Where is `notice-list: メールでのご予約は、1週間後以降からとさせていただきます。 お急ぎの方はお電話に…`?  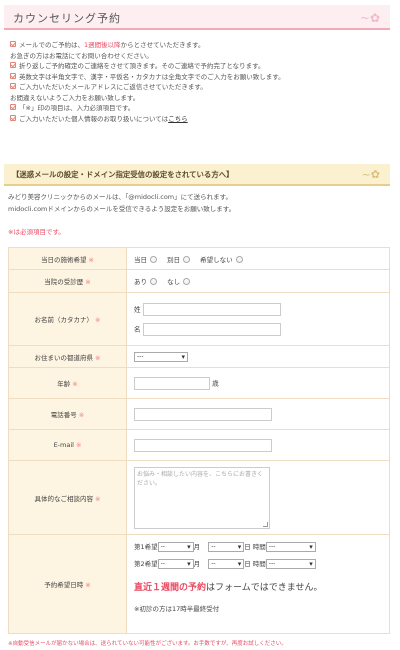 notice-list: メールでのご予約は、1週間後以降からとさせていただきます。 お急ぎの方はお電話に… is located at coordinates (190, 82).